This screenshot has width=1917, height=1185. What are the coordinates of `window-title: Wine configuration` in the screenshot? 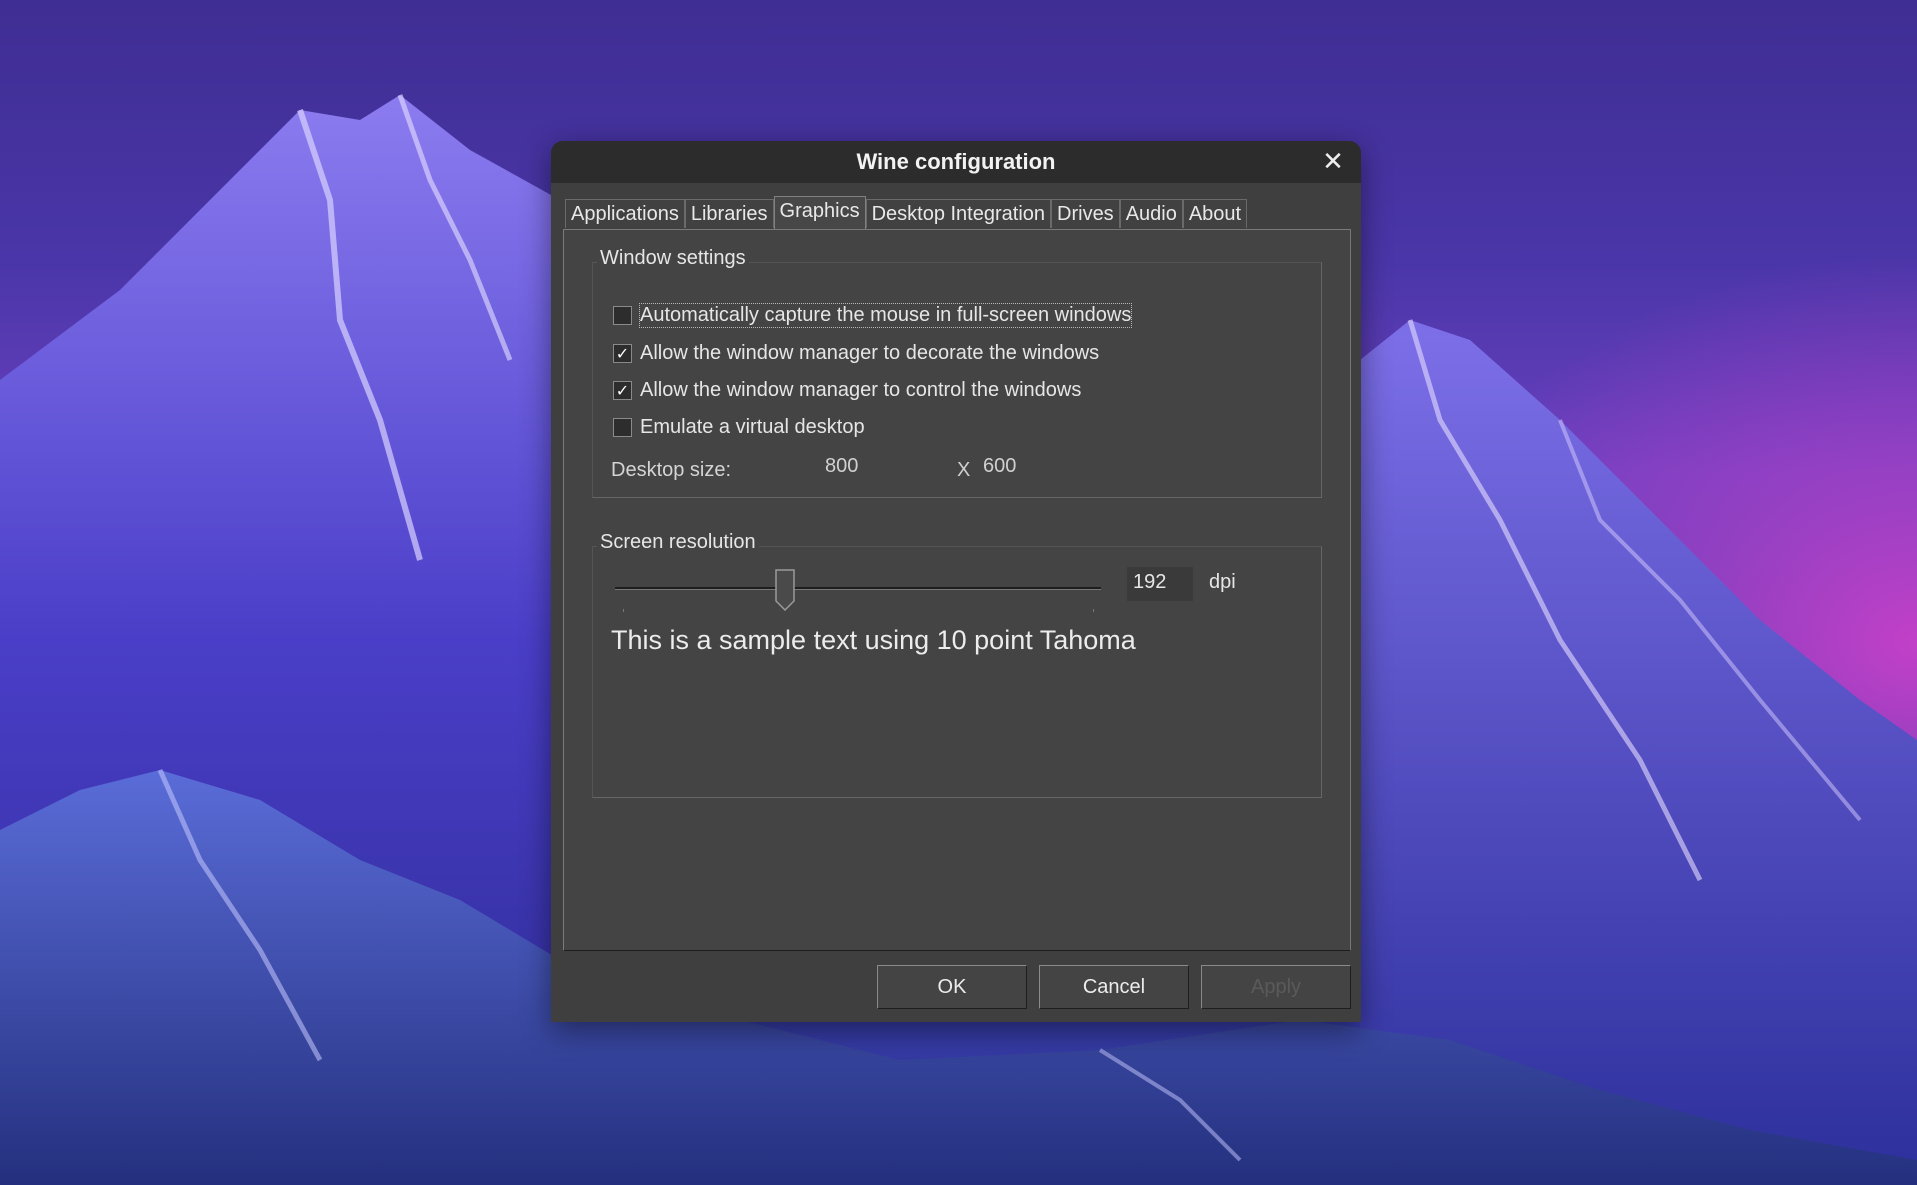 It's located at (956, 161).